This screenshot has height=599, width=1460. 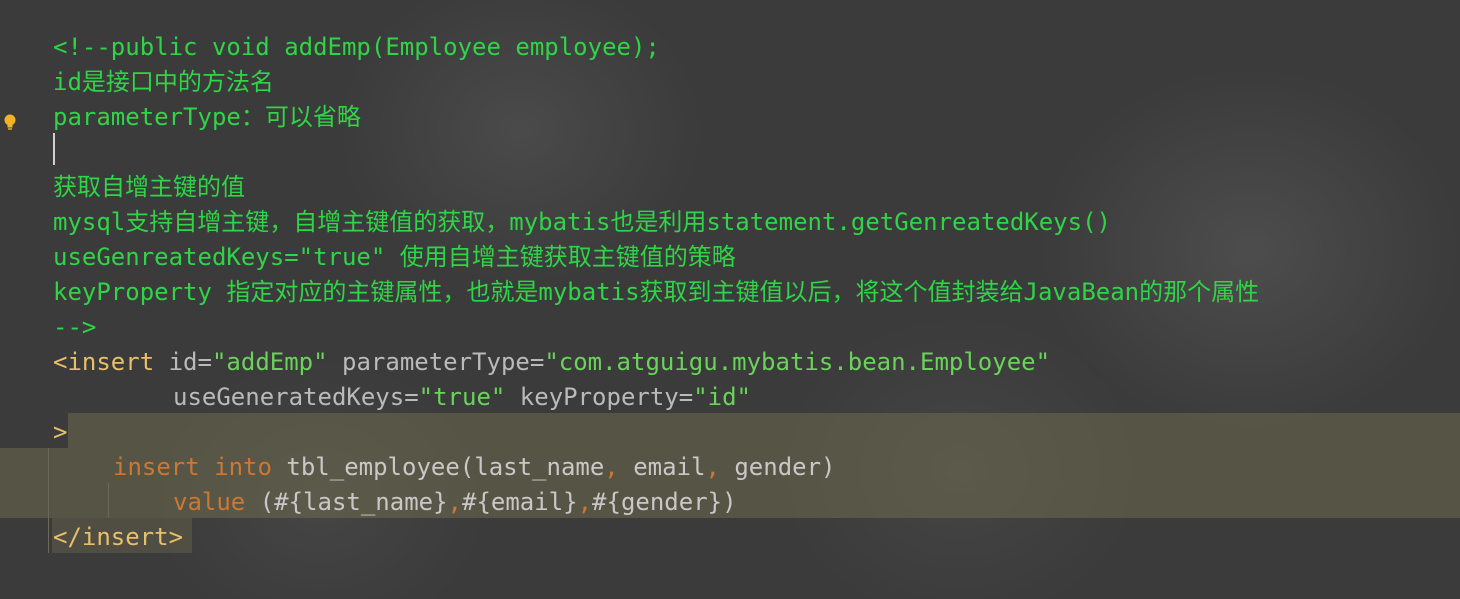 What do you see at coordinates (243, 467) in the screenshot?
I see `sql-keyword-into: into` at bounding box center [243, 467].